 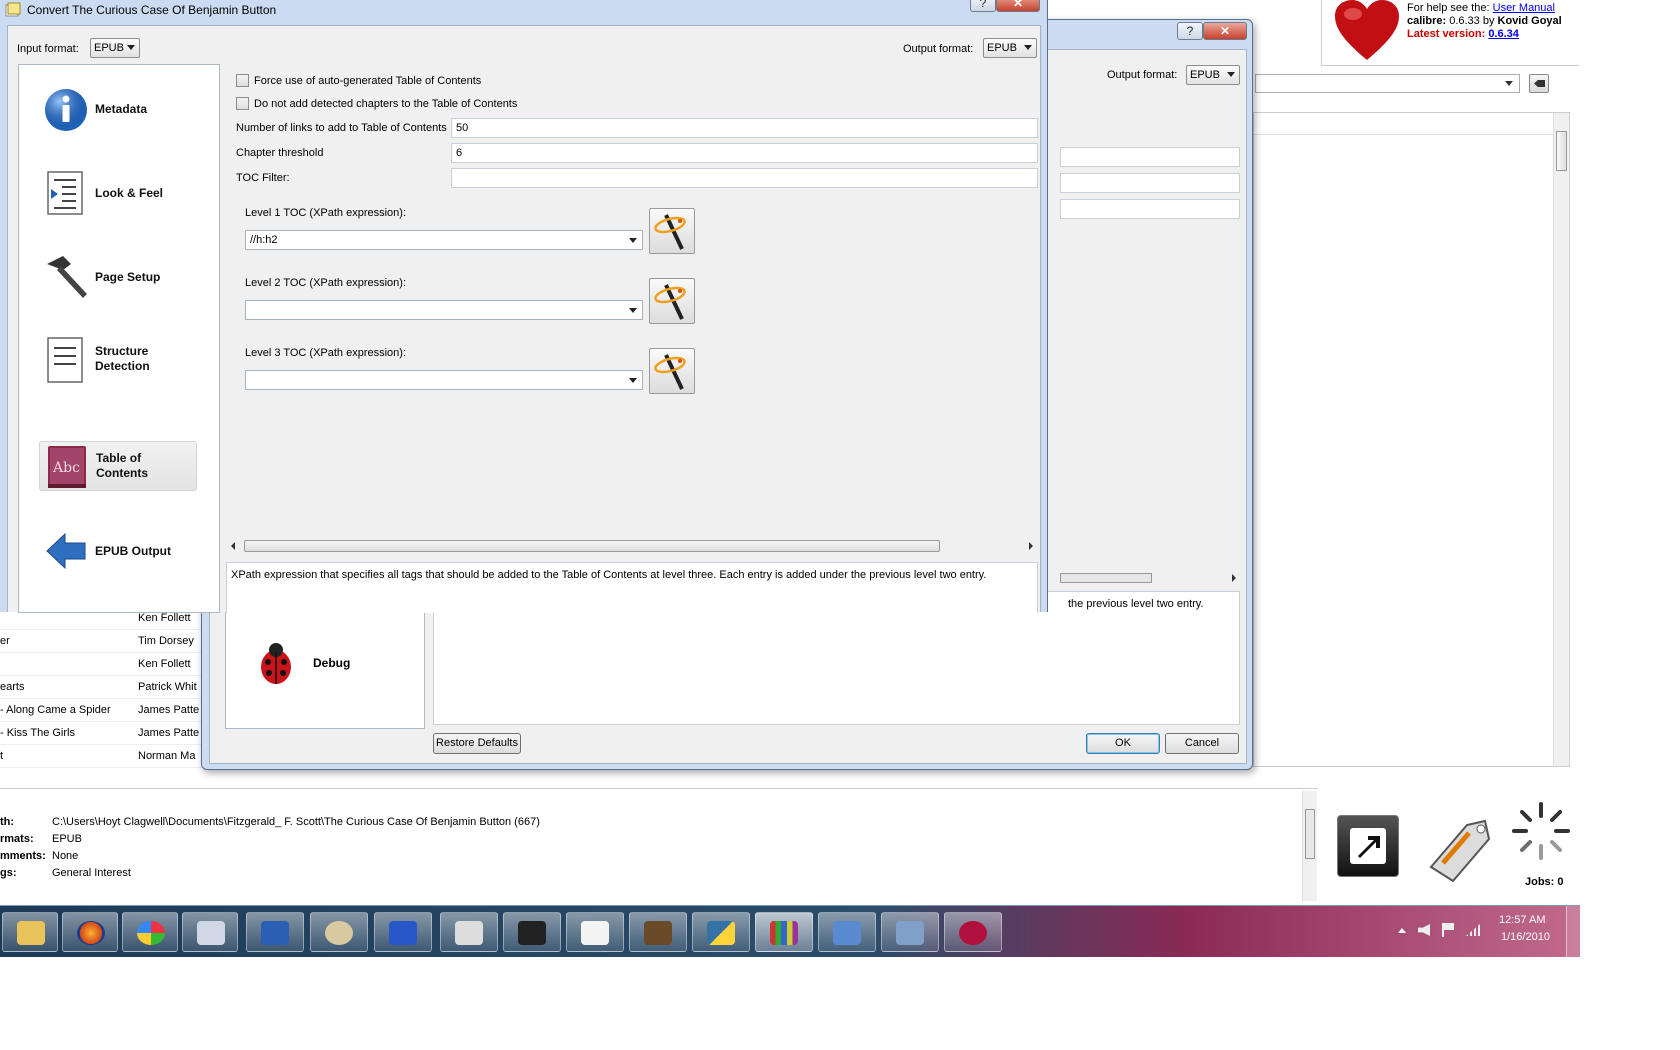 What do you see at coordinates (1202, 743) in the screenshot?
I see `cancel-button: Cancel` at bounding box center [1202, 743].